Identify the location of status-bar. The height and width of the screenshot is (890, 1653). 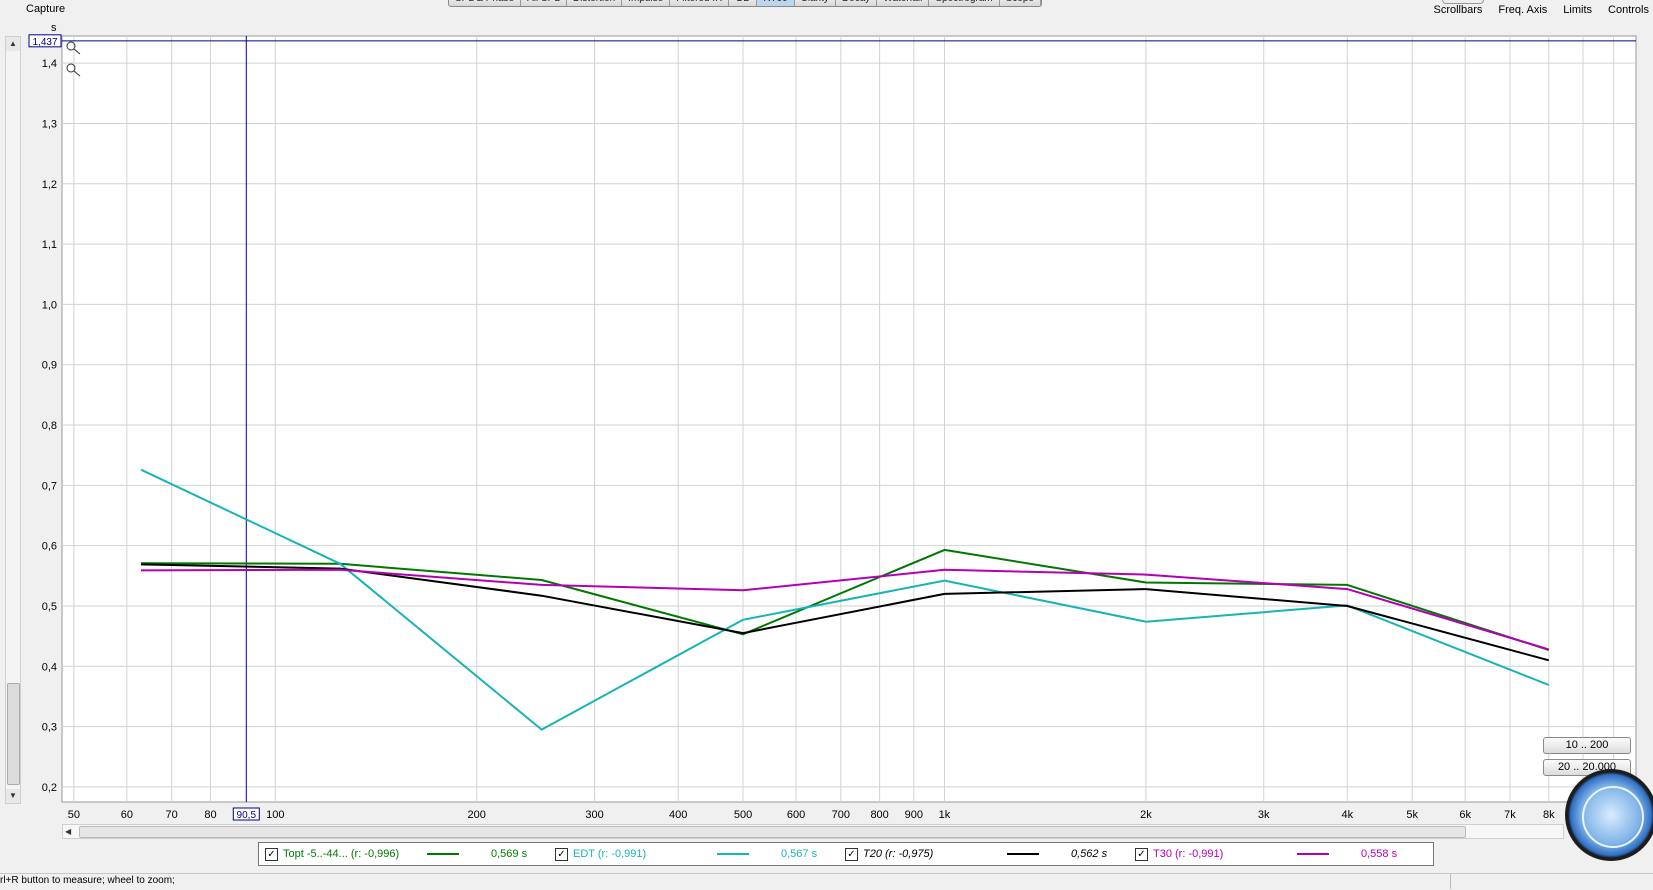
(826, 881).